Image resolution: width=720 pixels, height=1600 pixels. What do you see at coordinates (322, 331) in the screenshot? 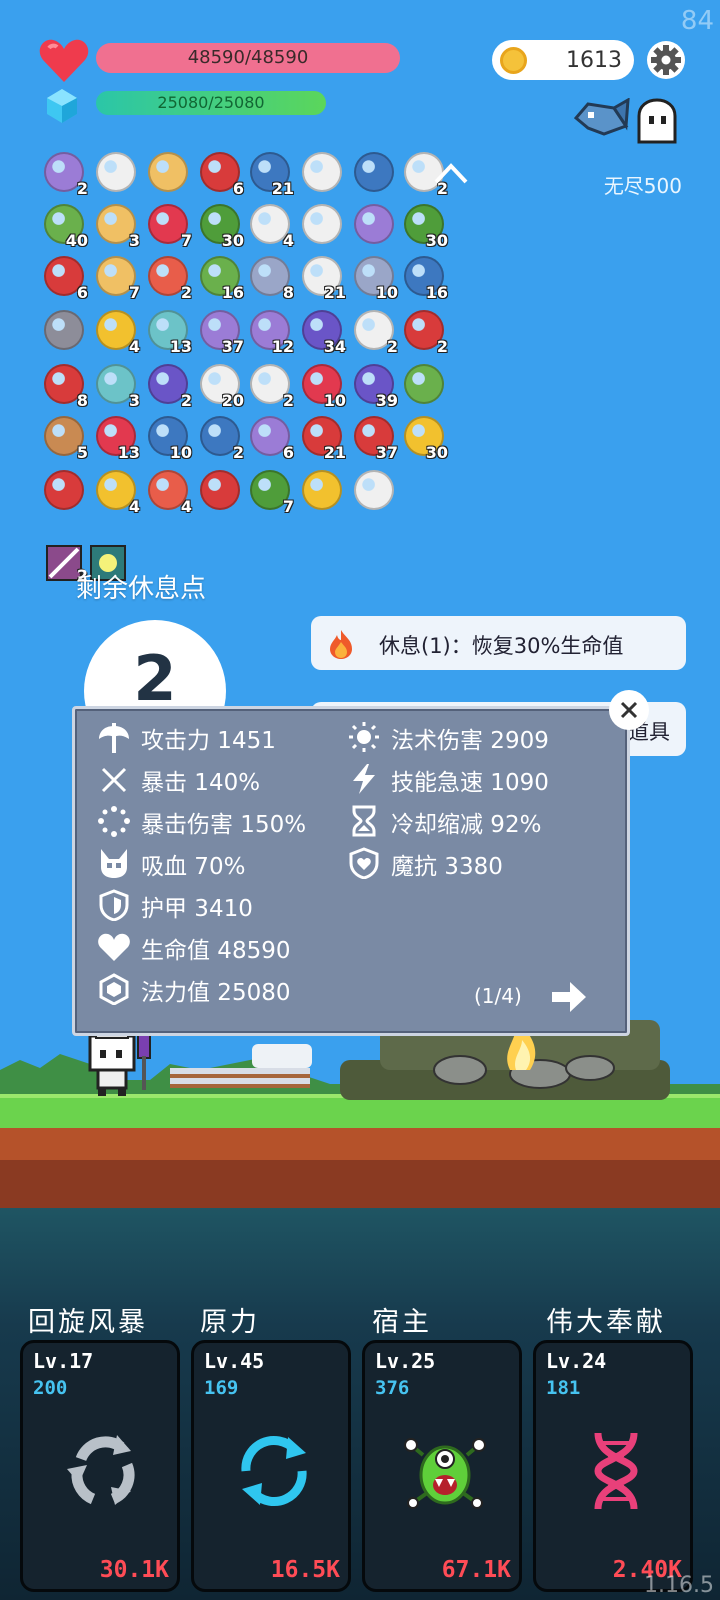
I see `inventory-item: 34` at bounding box center [322, 331].